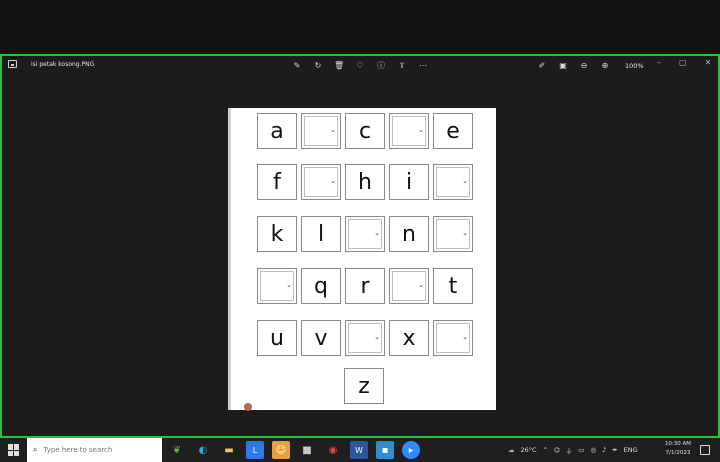 This screenshot has height=462, width=720. Describe the element at coordinates (542, 66) in the screenshot. I see `draw-pen-icon: ✐` at that location.